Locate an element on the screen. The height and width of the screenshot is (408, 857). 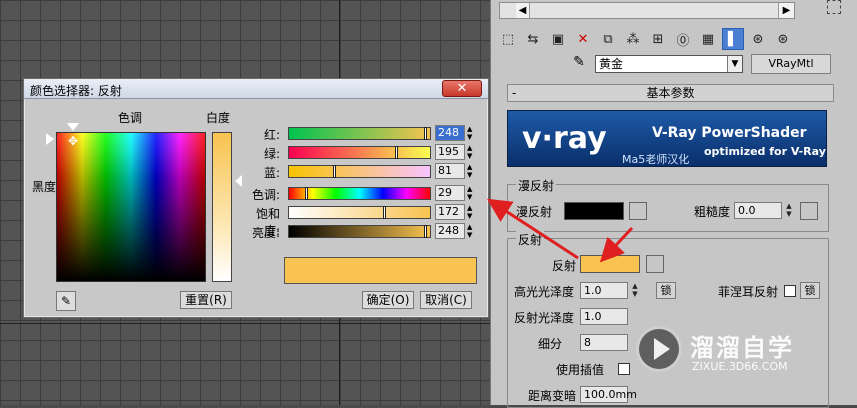
diffuse-map-button is located at coordinates (638, 211).